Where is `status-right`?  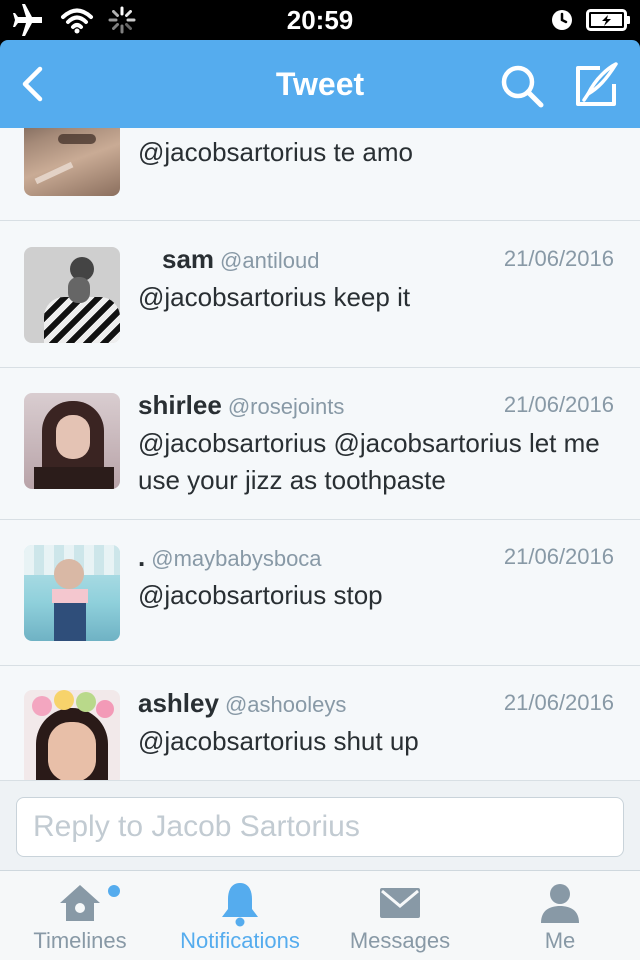
status-right is located at coordinates (591, 20).